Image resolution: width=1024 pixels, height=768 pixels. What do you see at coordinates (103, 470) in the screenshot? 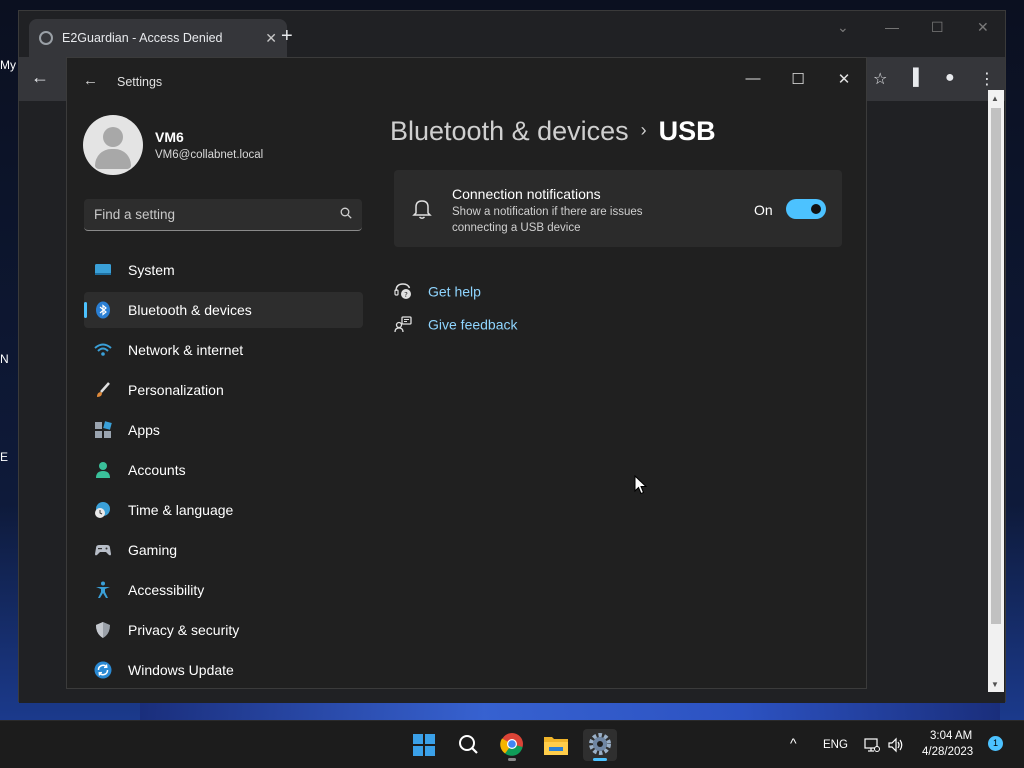
I see `accounts-icon` at bounding box center [103, 470].